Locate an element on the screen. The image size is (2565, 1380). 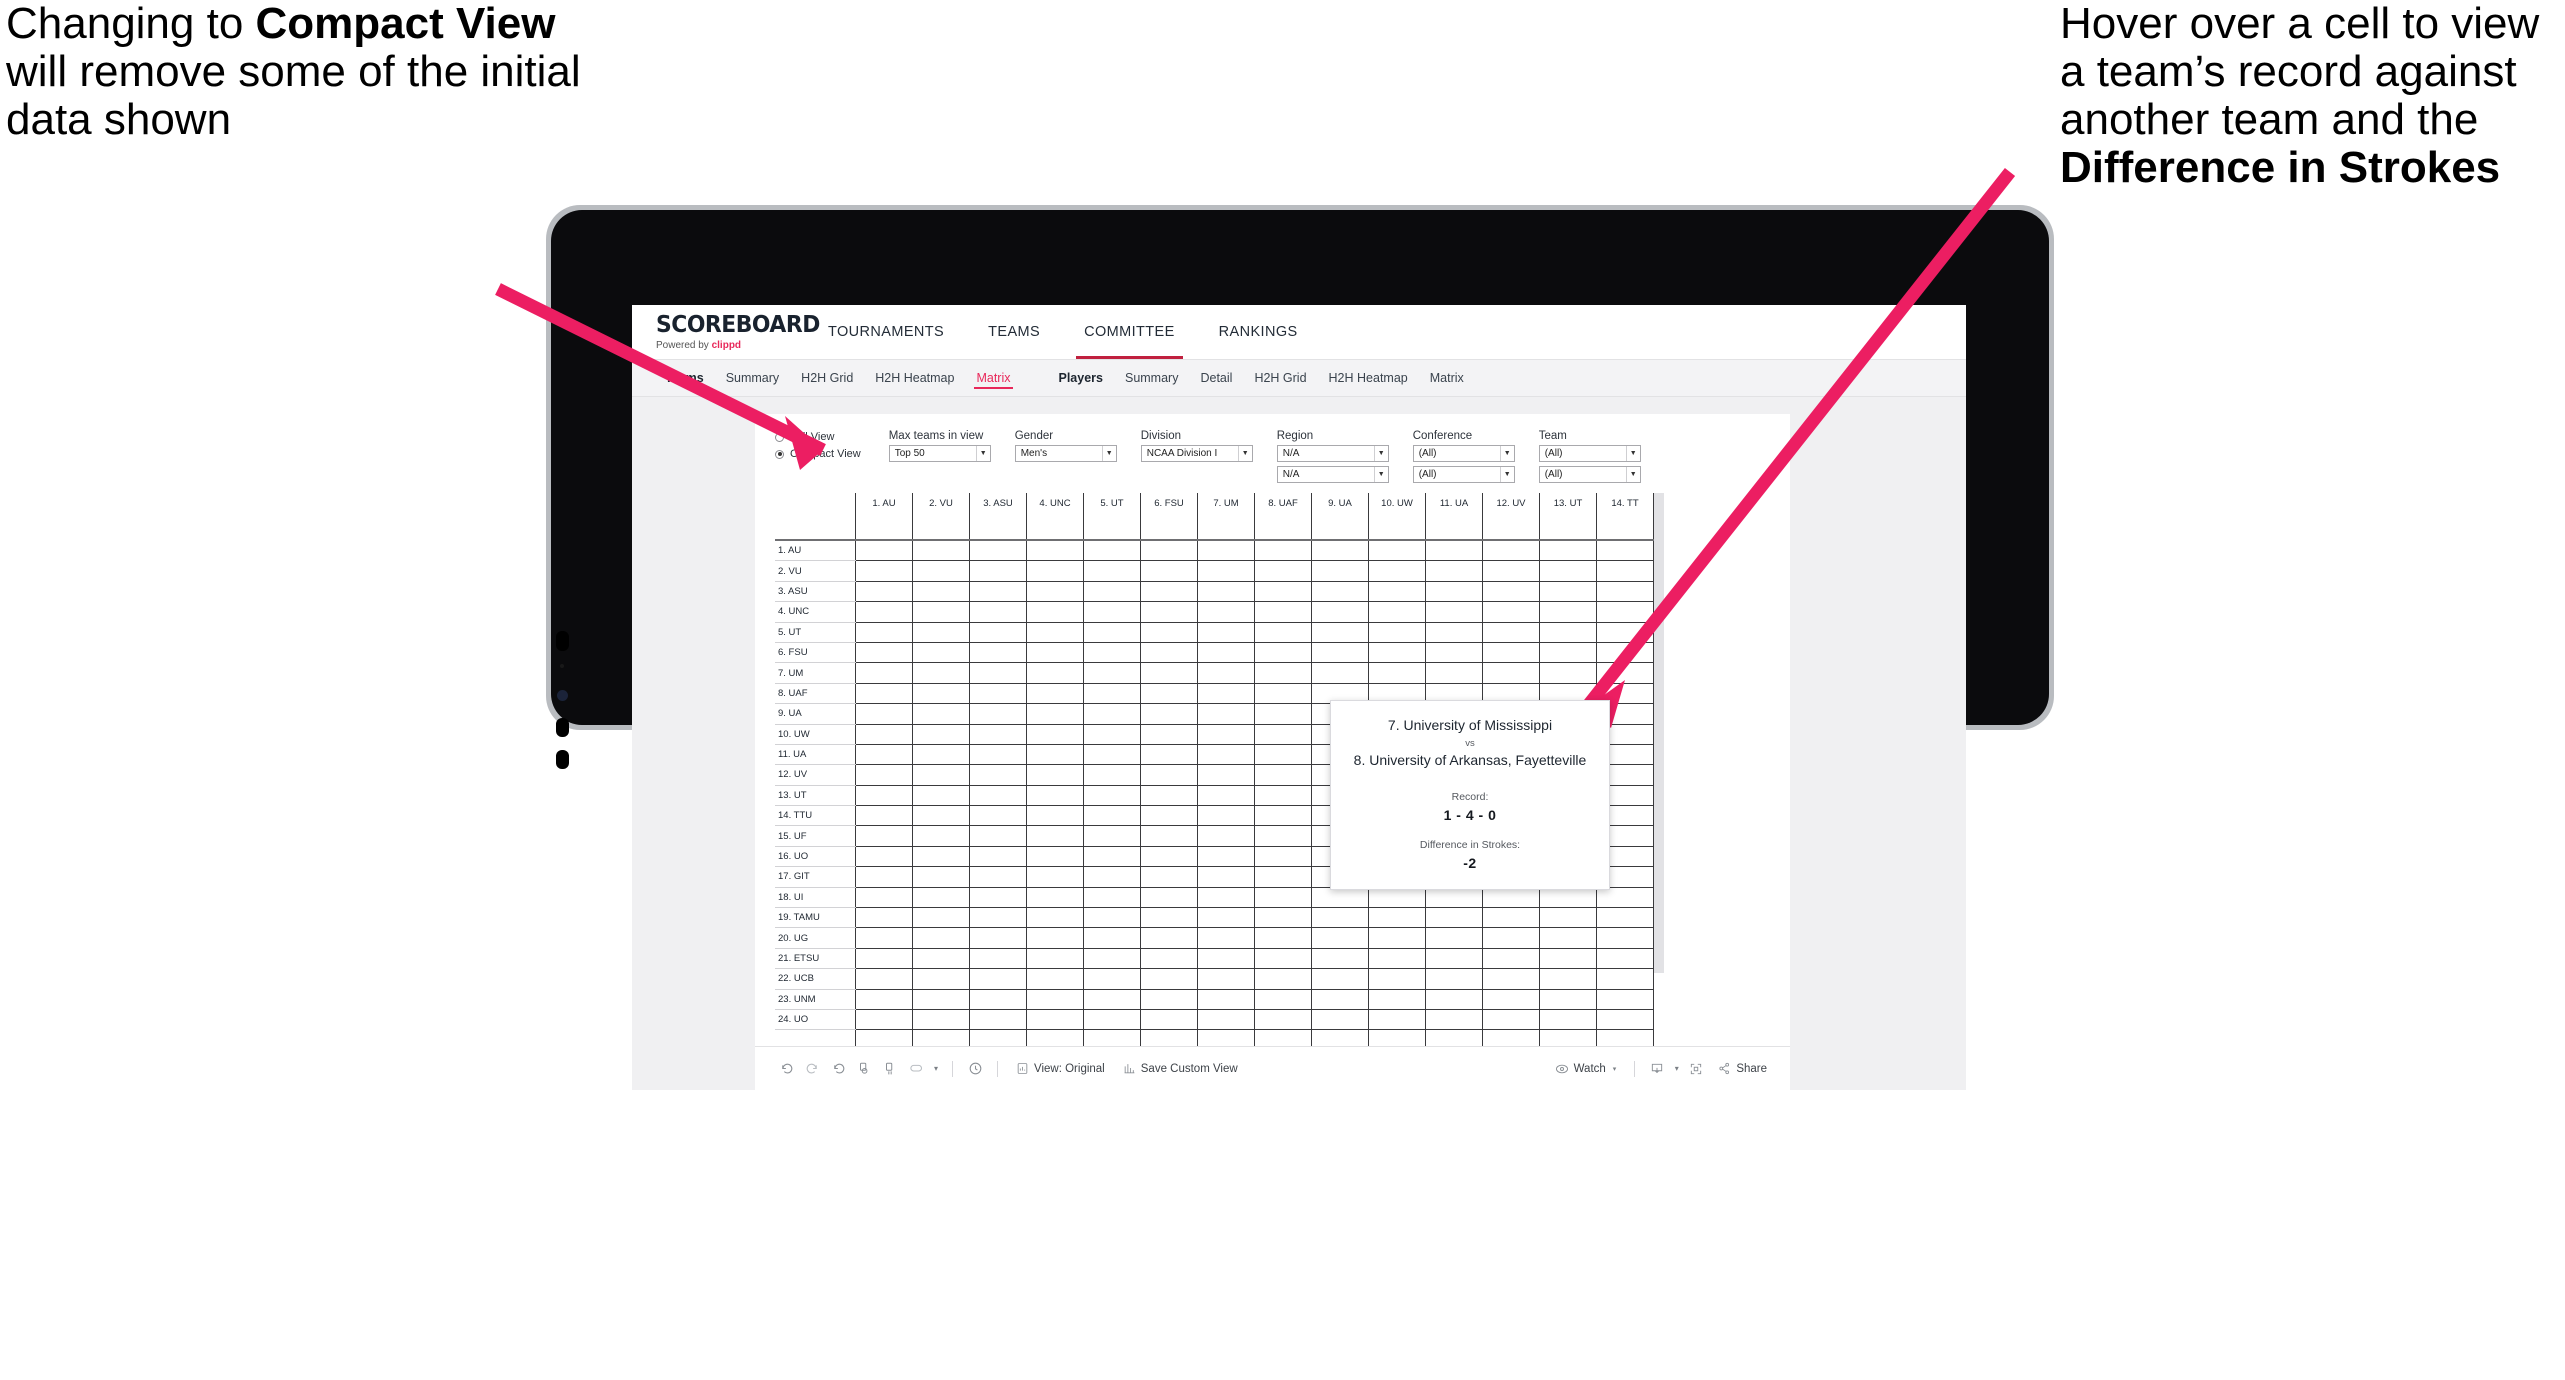
tab-players-matrix: Matrix is located at coordinates (1447, 378).